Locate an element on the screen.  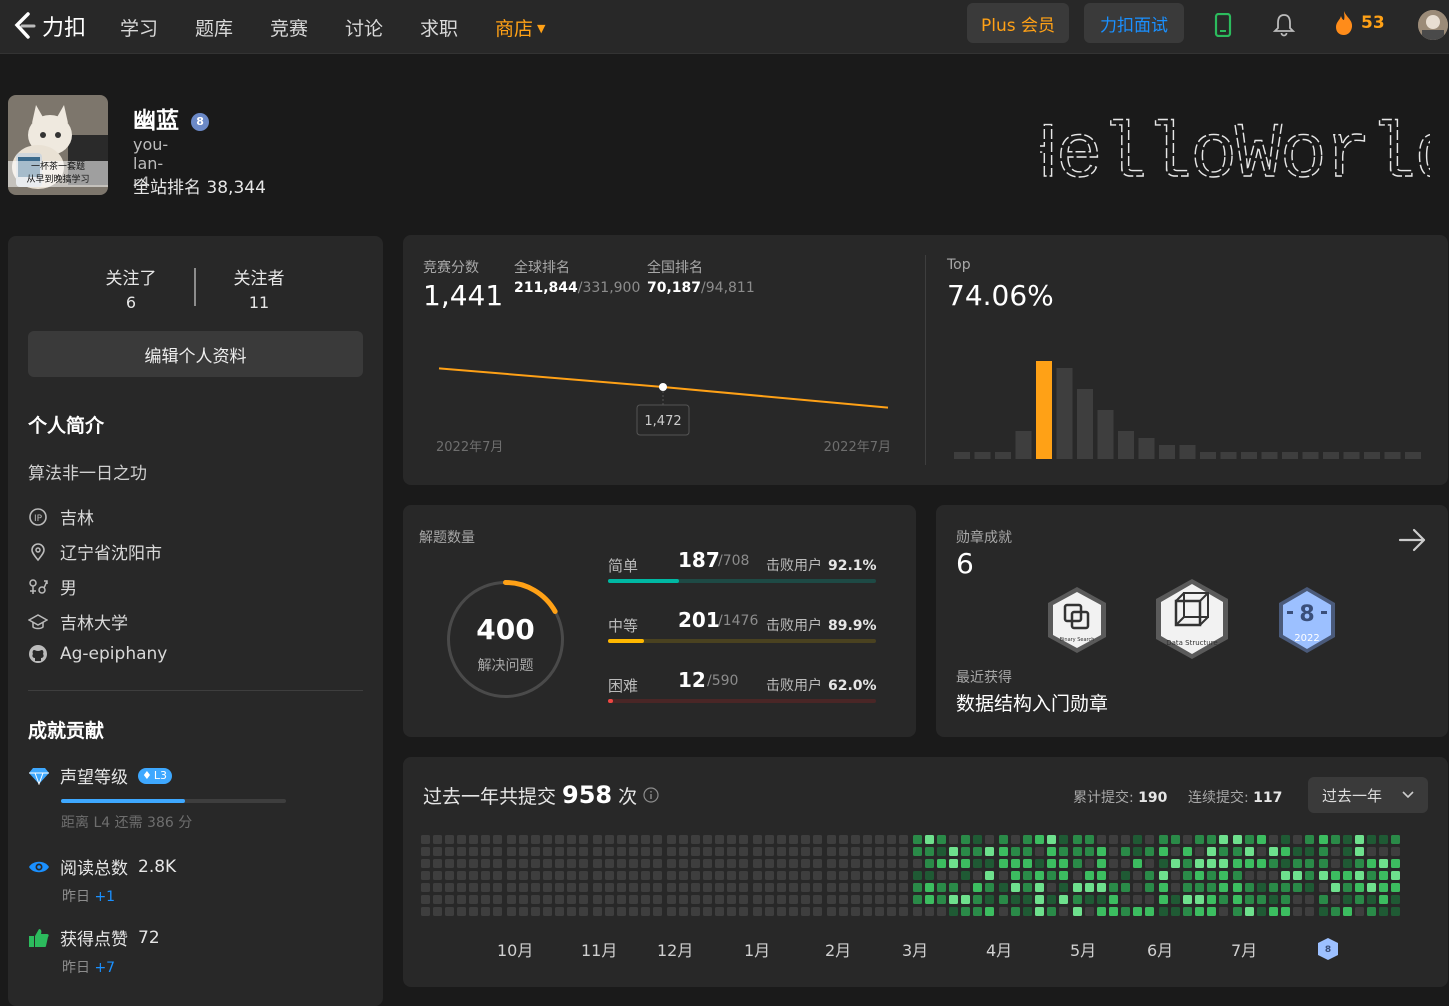
nav-learn: 学习 is located at coordinates (139, 27).